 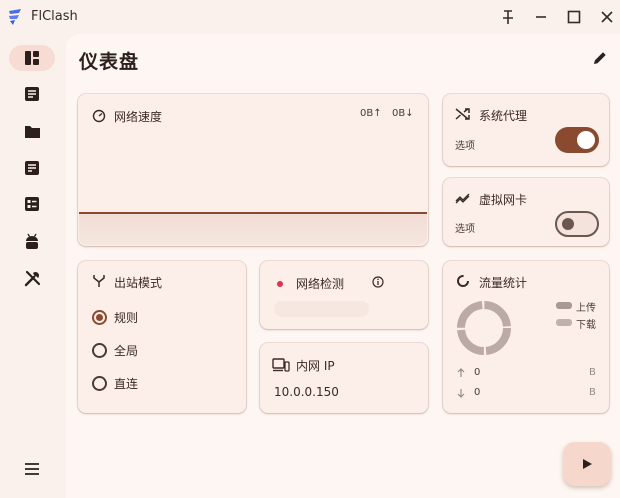 I want to click on network-check-title: 网络检测, so click(x=320, y=284).